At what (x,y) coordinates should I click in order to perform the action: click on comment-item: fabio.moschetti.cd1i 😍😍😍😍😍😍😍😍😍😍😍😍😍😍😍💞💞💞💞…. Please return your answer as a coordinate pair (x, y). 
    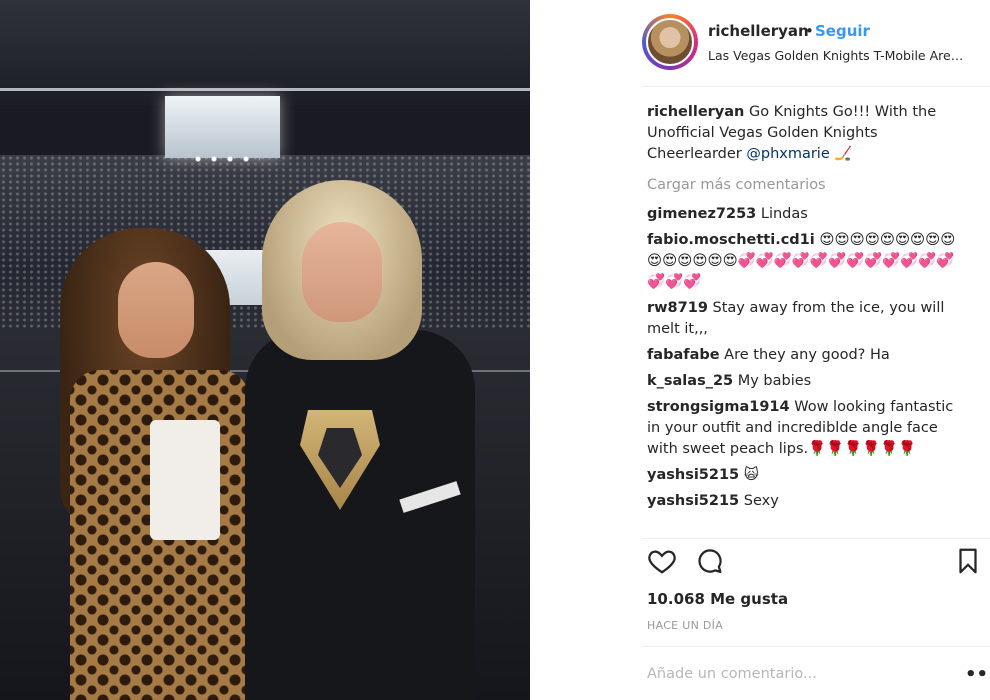
    Looking at the image, I should click on (807, 261).